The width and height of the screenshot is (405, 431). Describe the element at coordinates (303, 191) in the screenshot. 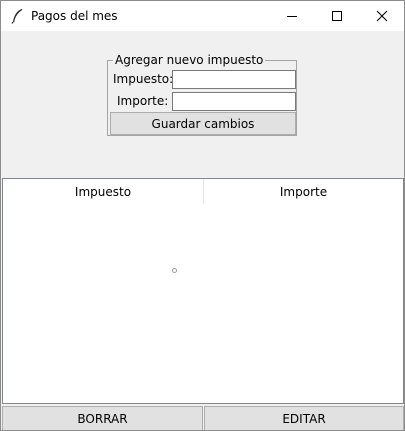

I see `column-header-importe: Importe` at that location.